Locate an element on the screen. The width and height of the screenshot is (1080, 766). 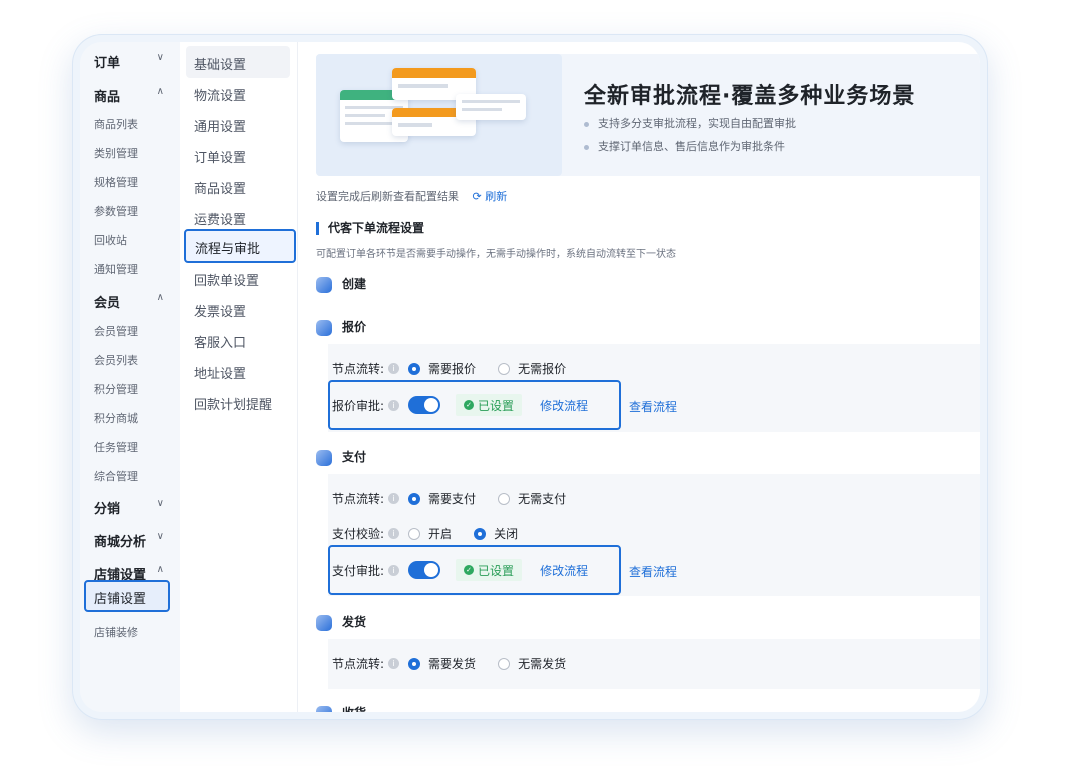
field-label: 报价审批: is located at coordinates (358, 405).